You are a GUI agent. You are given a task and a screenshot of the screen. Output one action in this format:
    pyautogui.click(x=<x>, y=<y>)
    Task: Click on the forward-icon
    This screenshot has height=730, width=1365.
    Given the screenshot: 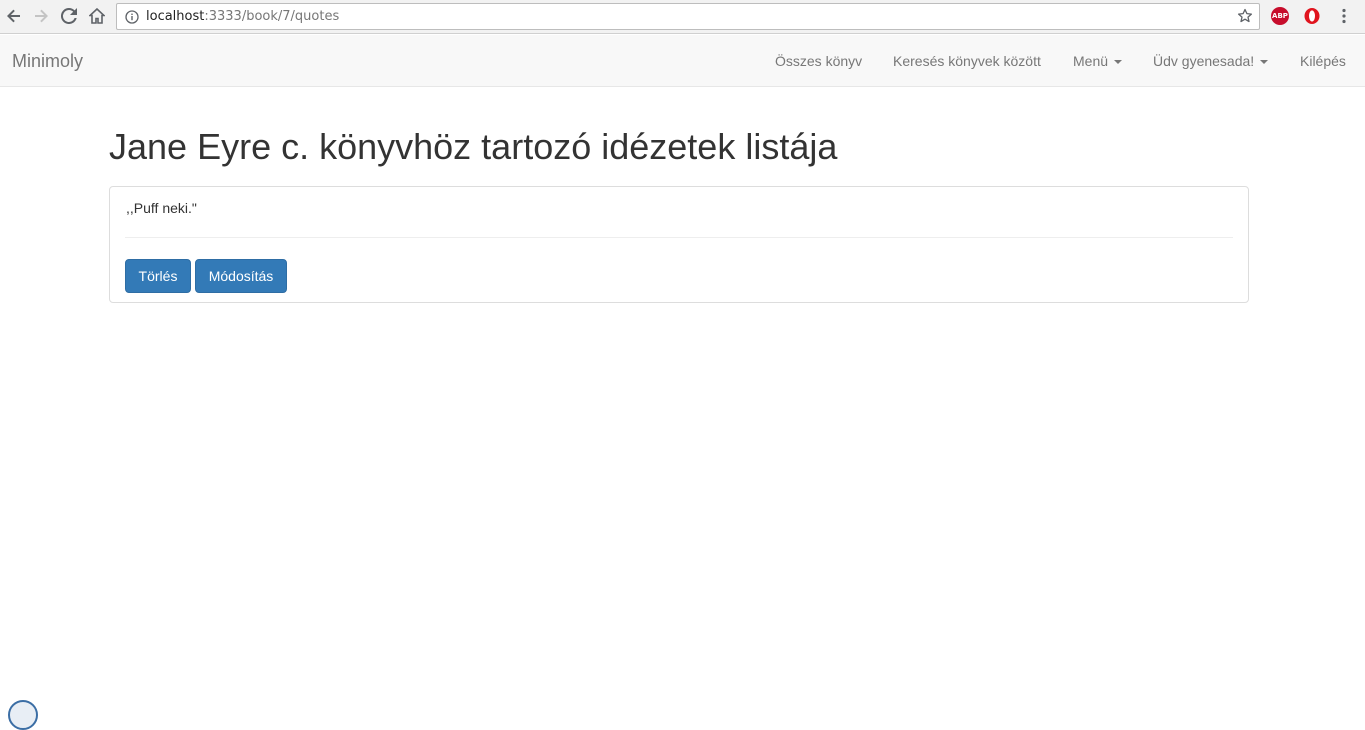 What is the action you would take?
    pyautogui.click(x=41, y=16)
    